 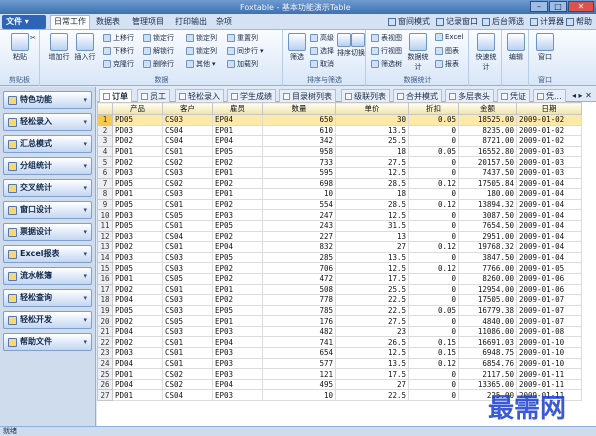 I want to click on move-up-button: 上移行, so click(x=118, y=38).